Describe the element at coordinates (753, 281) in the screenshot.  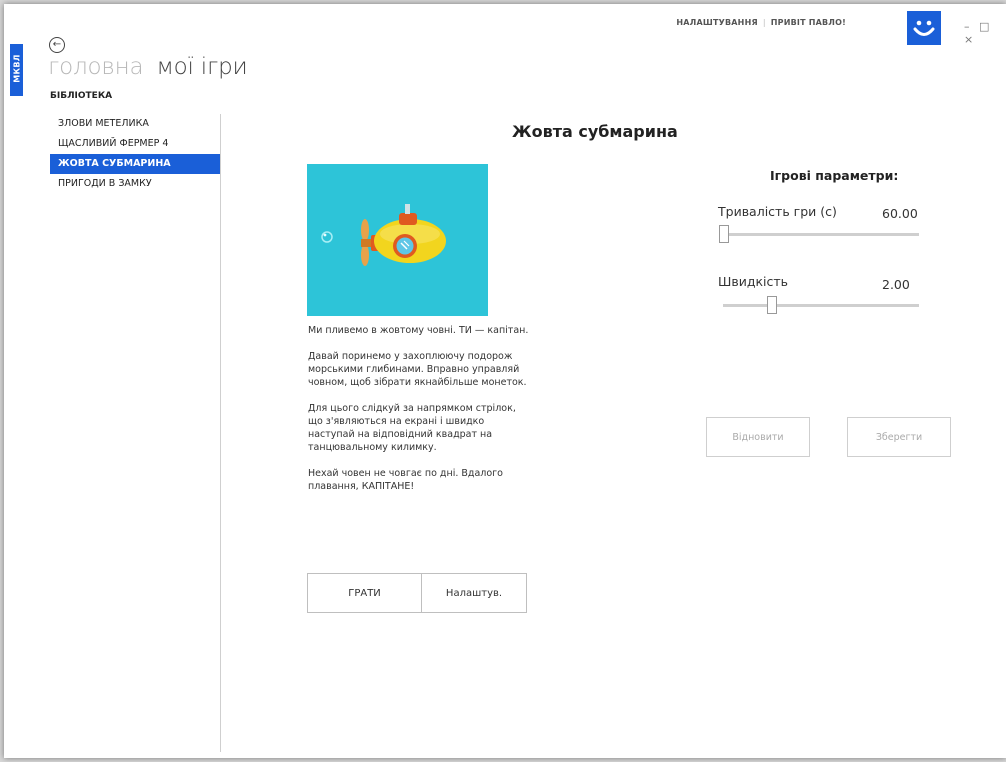
I see `speed-label: Швидкість` at that location.